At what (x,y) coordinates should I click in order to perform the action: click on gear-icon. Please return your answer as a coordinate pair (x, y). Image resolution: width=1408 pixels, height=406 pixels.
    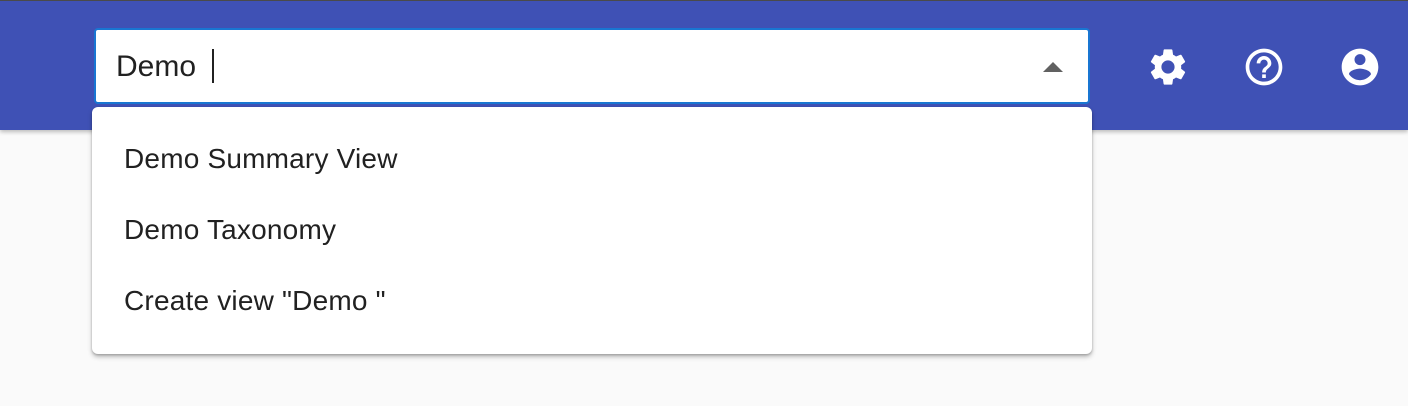
    Looking at the image, I should click on (1168, 67).